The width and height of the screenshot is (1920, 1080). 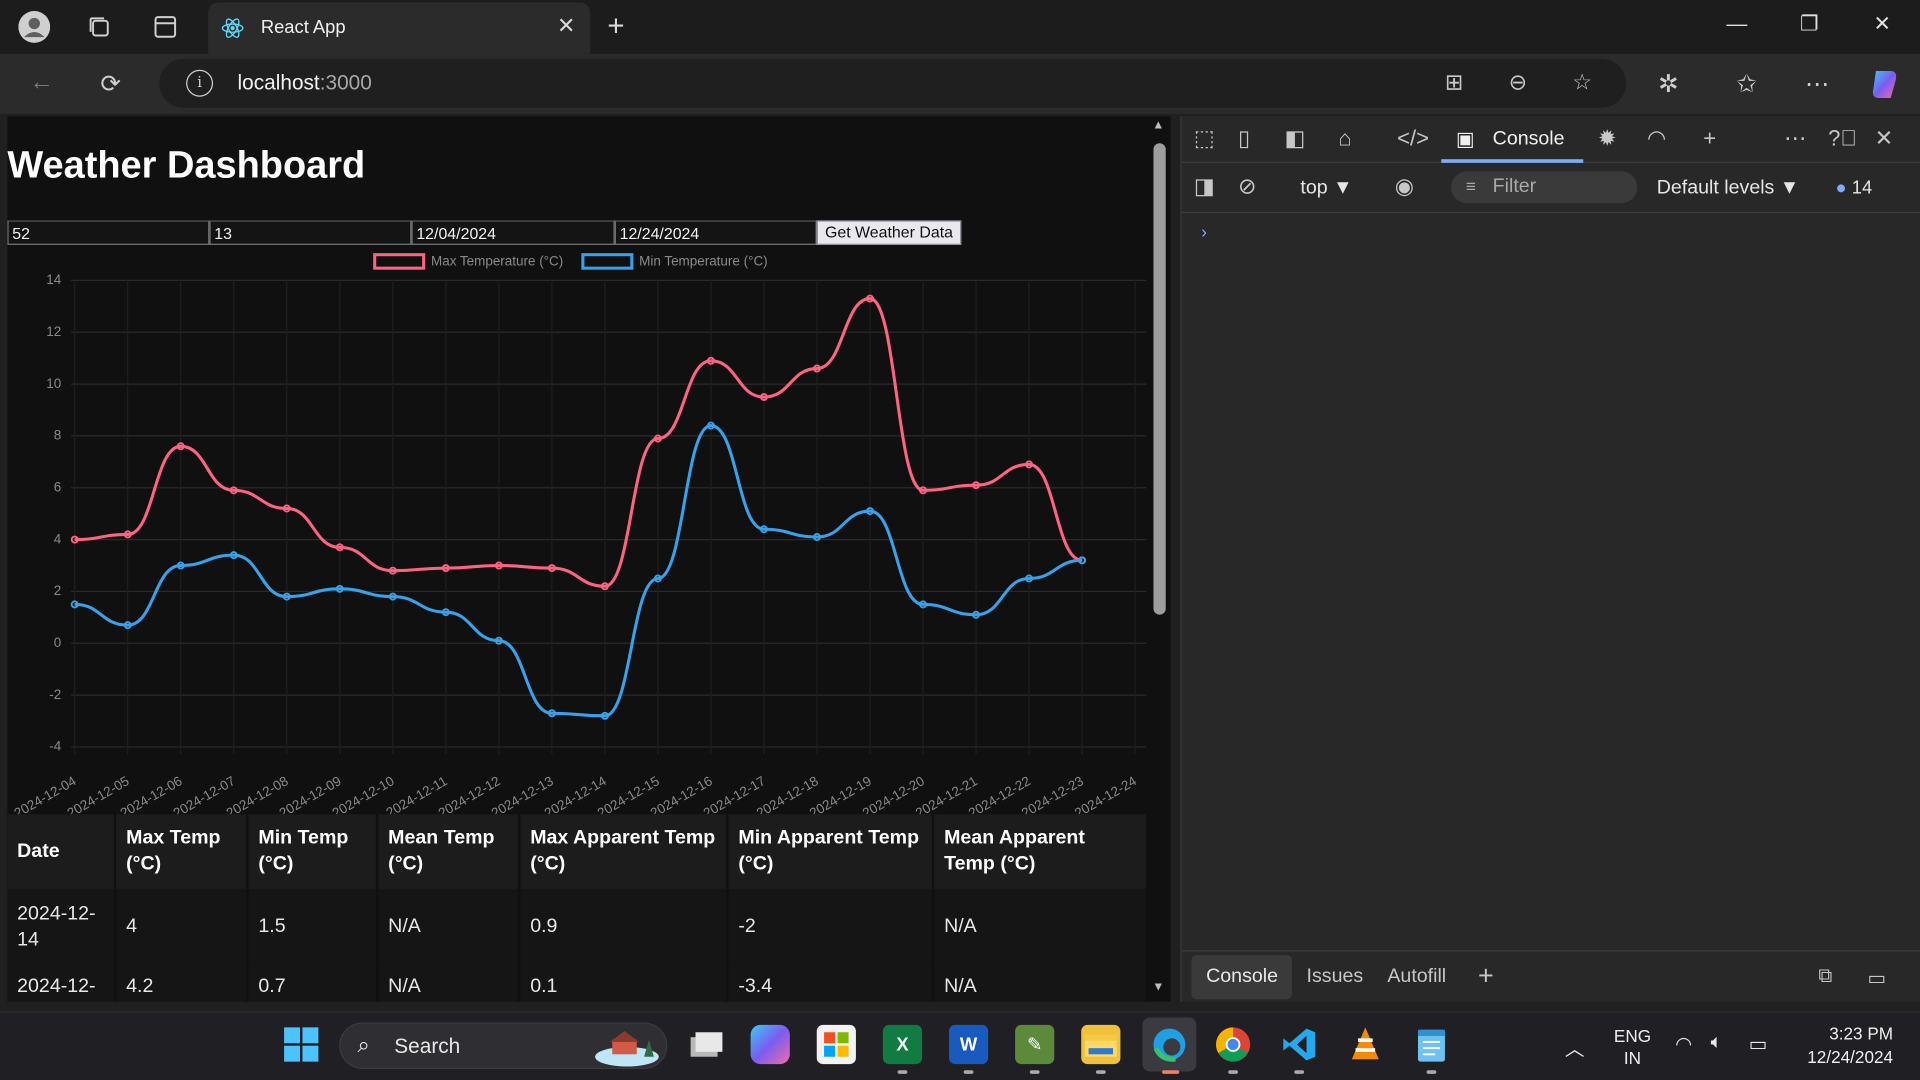 What do you see at coordinates (110, 84) in the screenshot?
I see `refresh-icon: ⟳` at bounding box center [110, 84].